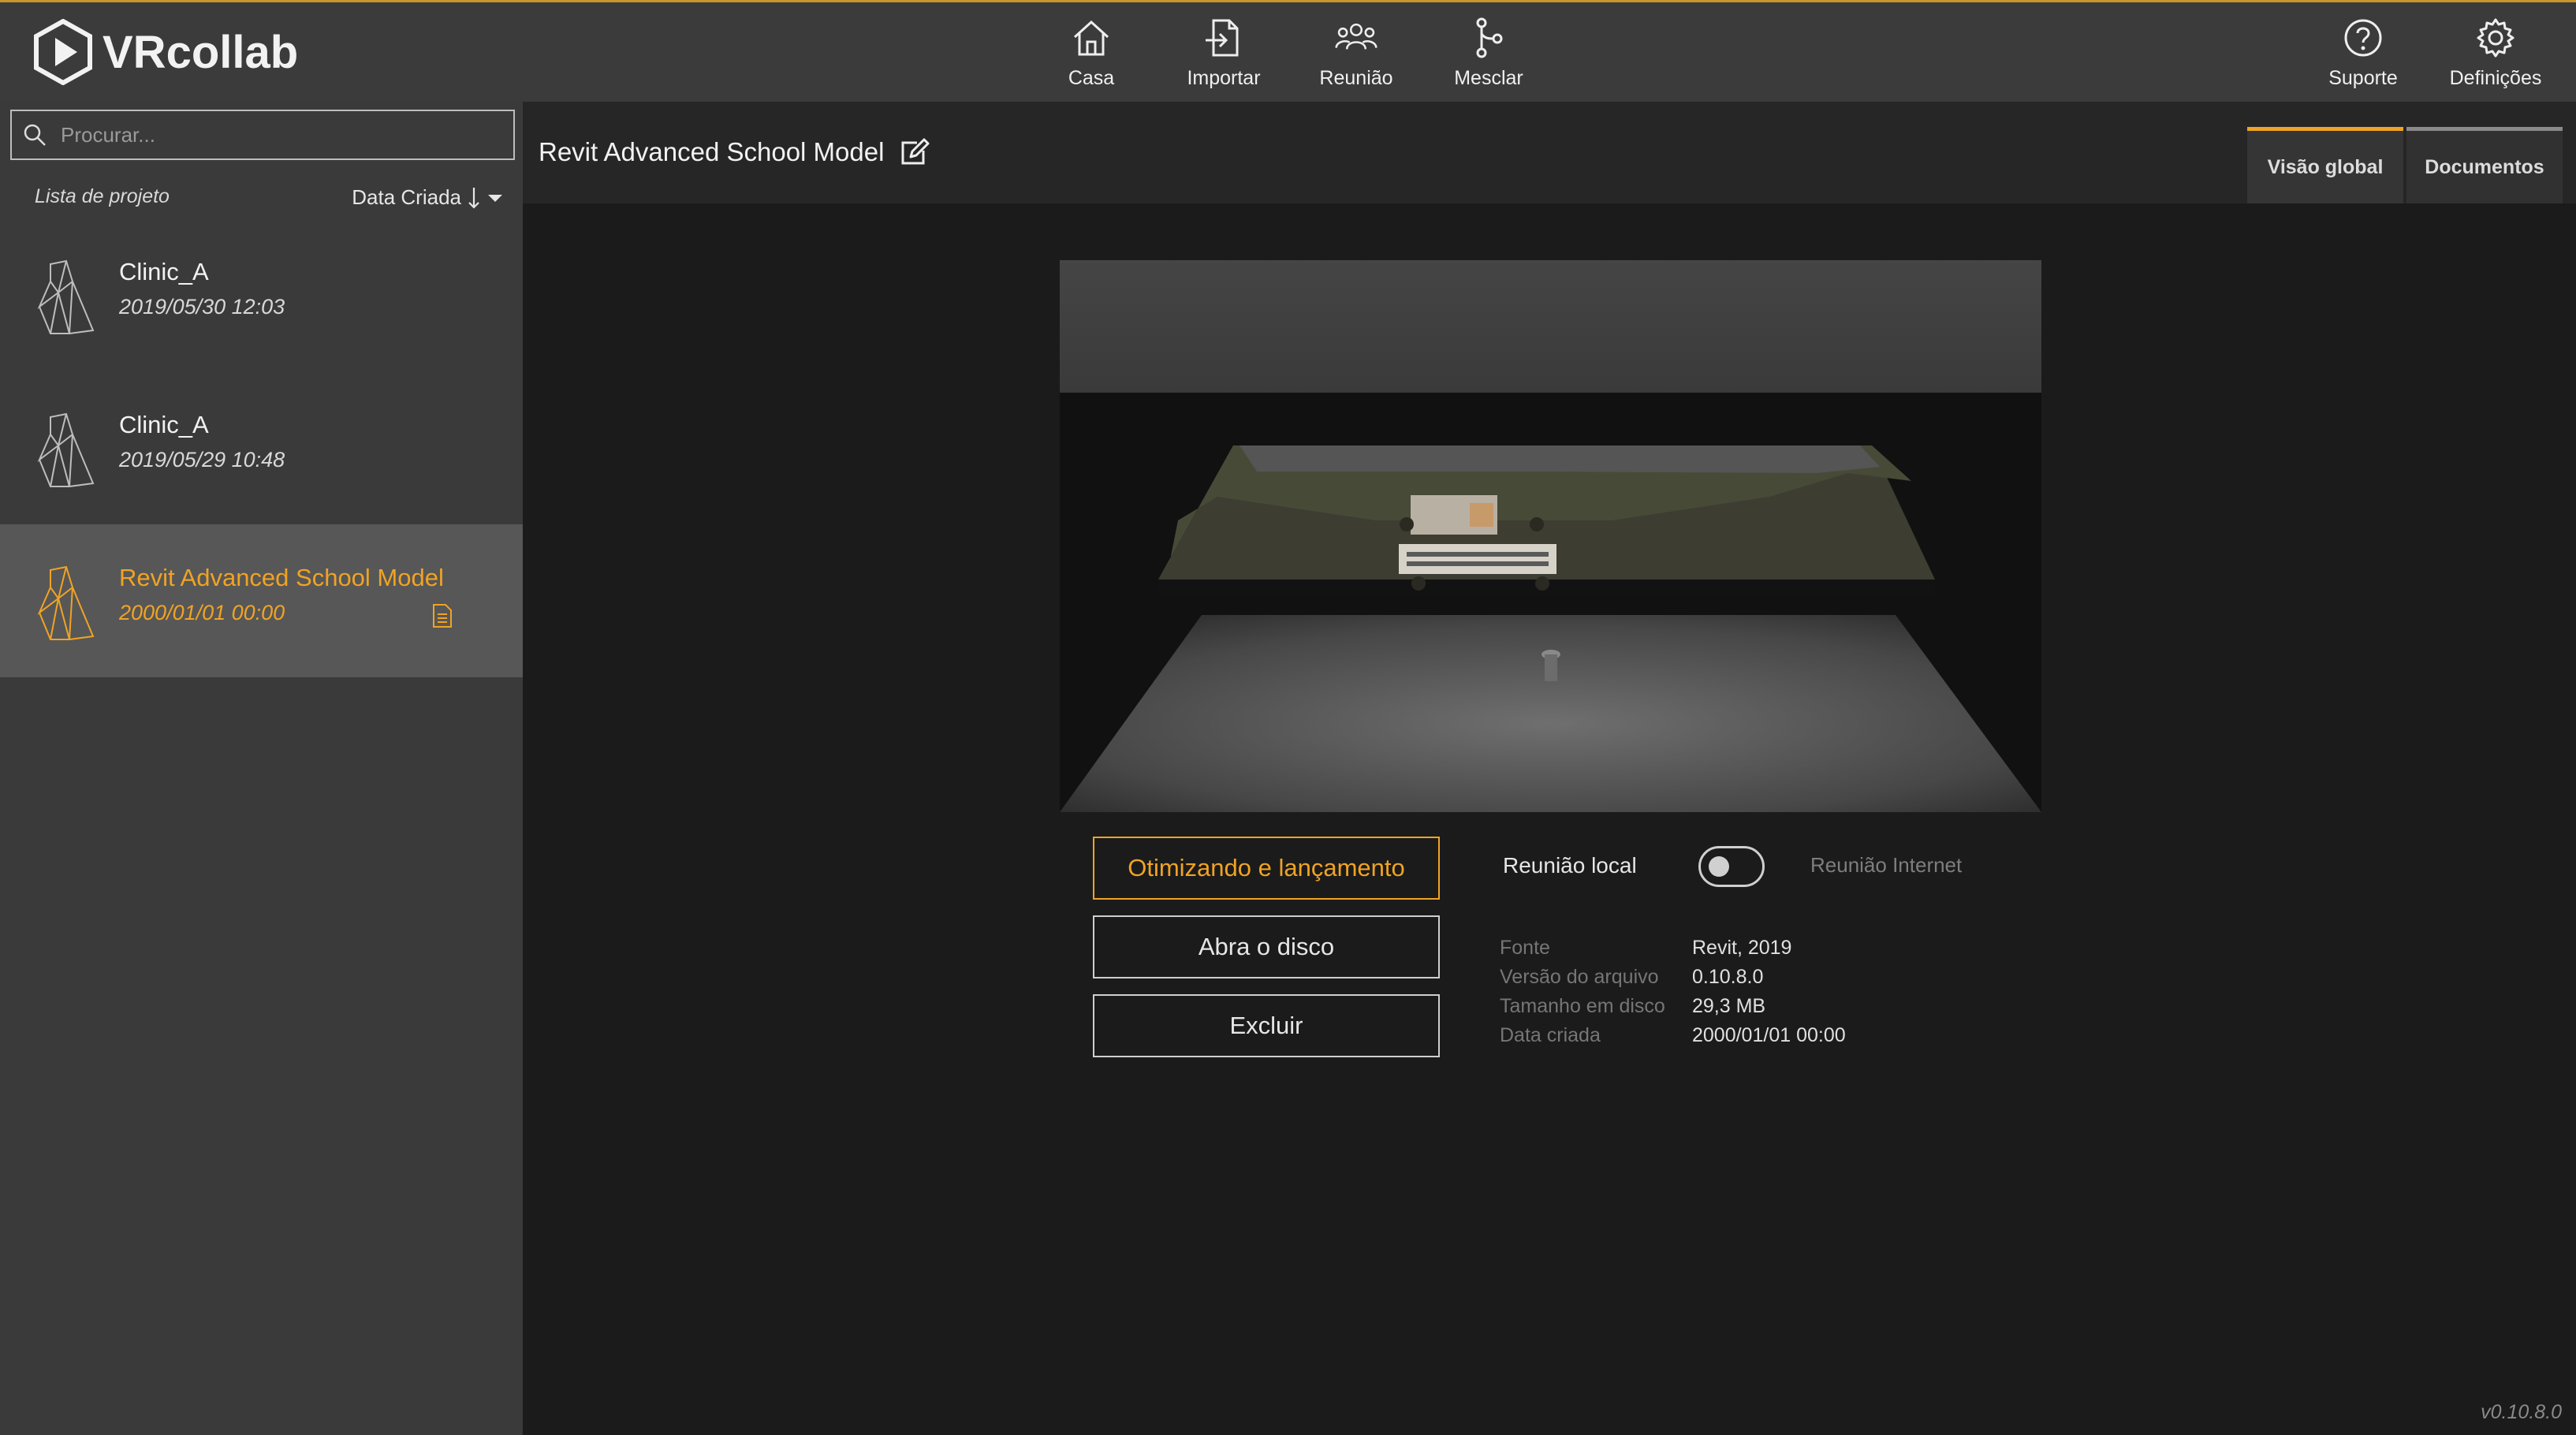 This screenshot has width=2576, height=1435. Describe the element at coordinates (915, 152) in the screenshot. I see `edit-icon` at that location.